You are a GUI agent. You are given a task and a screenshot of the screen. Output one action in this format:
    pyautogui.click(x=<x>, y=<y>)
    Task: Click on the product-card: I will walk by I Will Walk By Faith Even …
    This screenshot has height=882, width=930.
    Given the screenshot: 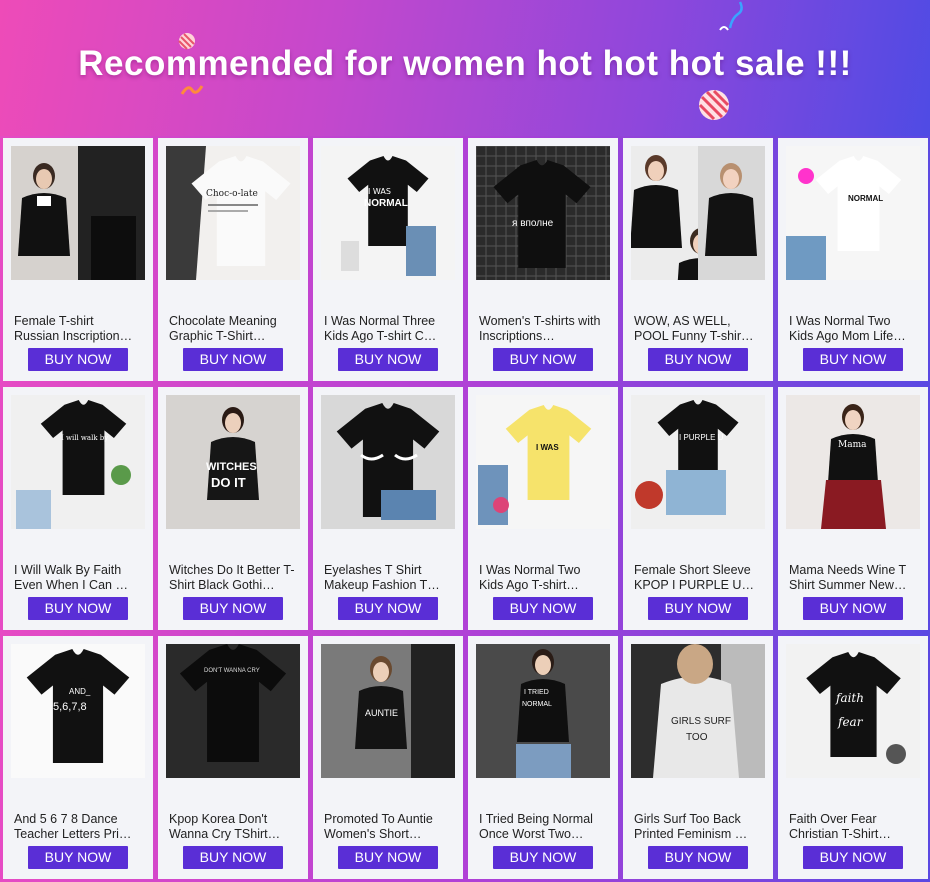 What is the action you would take?
    pyautogui.click(x=78, y=508)
    